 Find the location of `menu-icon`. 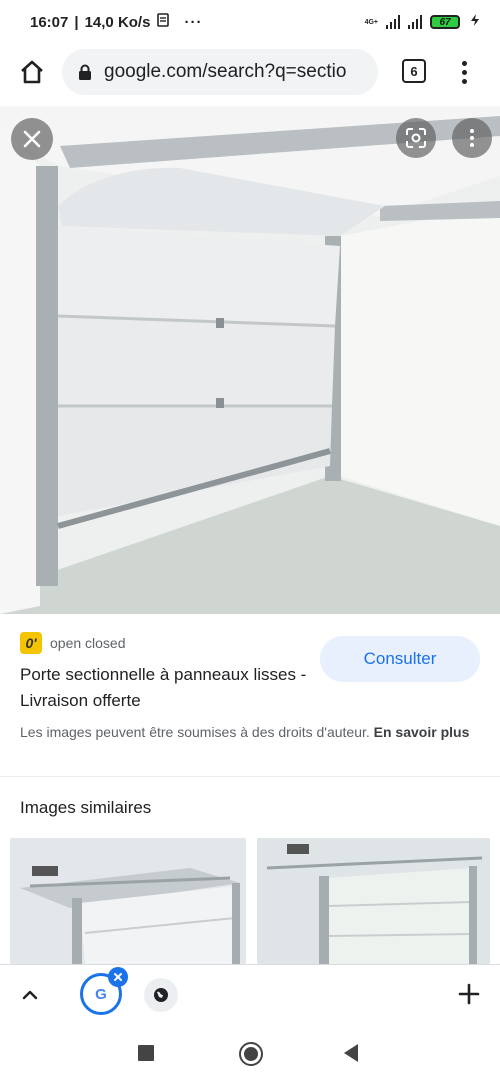

menu-icon is located at coordinates (464, 72).